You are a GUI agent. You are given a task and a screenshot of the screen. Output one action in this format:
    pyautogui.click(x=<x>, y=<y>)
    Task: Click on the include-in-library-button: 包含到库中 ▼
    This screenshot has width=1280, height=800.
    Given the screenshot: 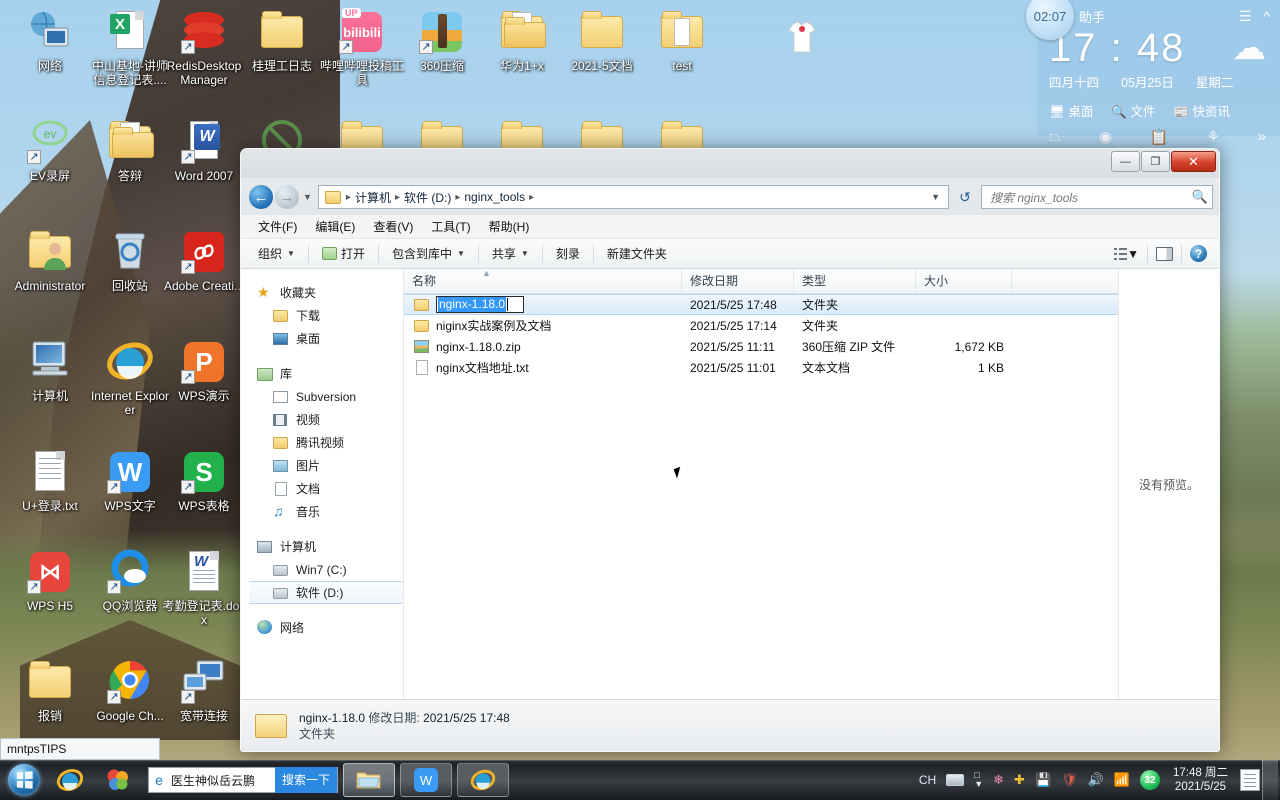 What is the action you would take?
    pyautogui.click(x=428, y=253)
    